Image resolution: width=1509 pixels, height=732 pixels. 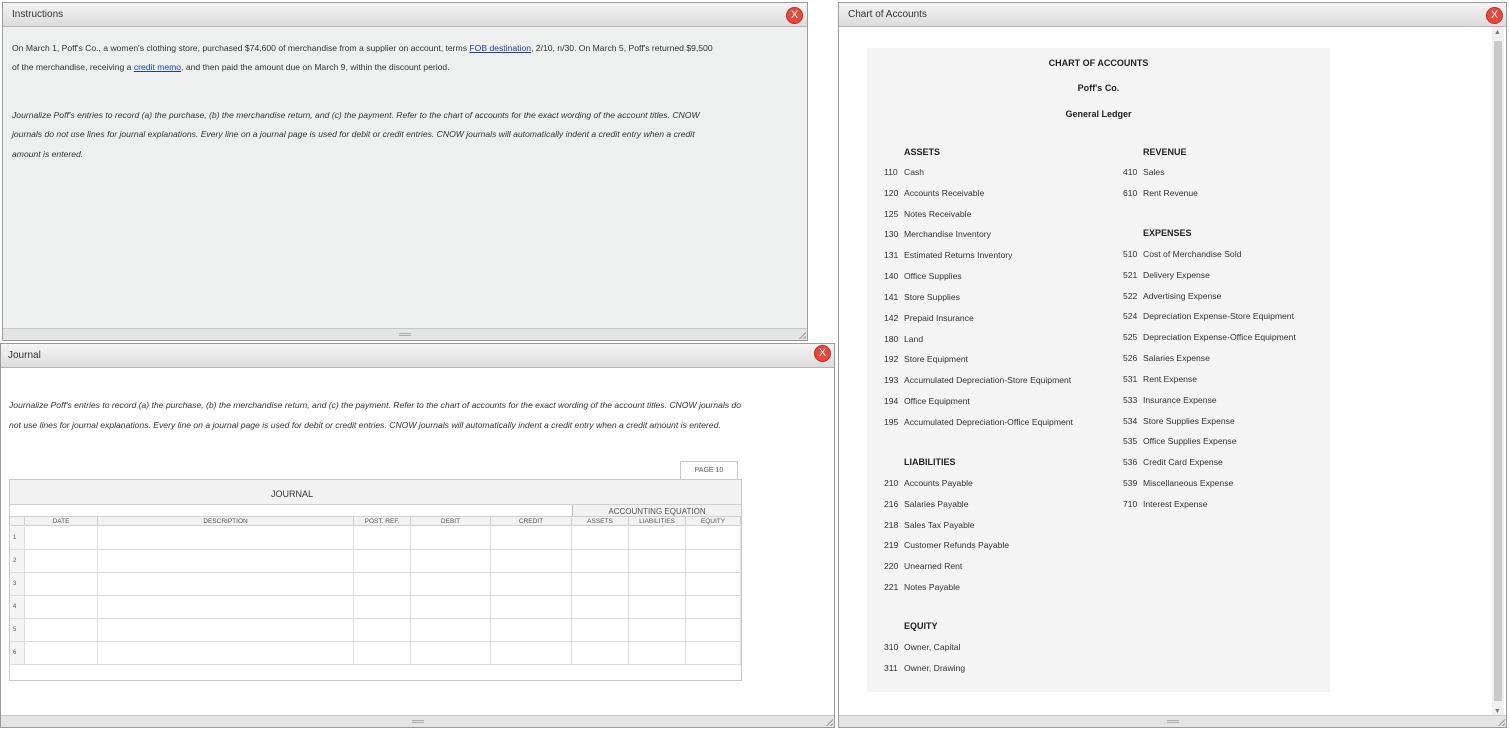 What do you see at coordinates (1497, 32) in the screenshot?
I see `scroll-up-icon: ▲` at bounding box center [1497, 32].